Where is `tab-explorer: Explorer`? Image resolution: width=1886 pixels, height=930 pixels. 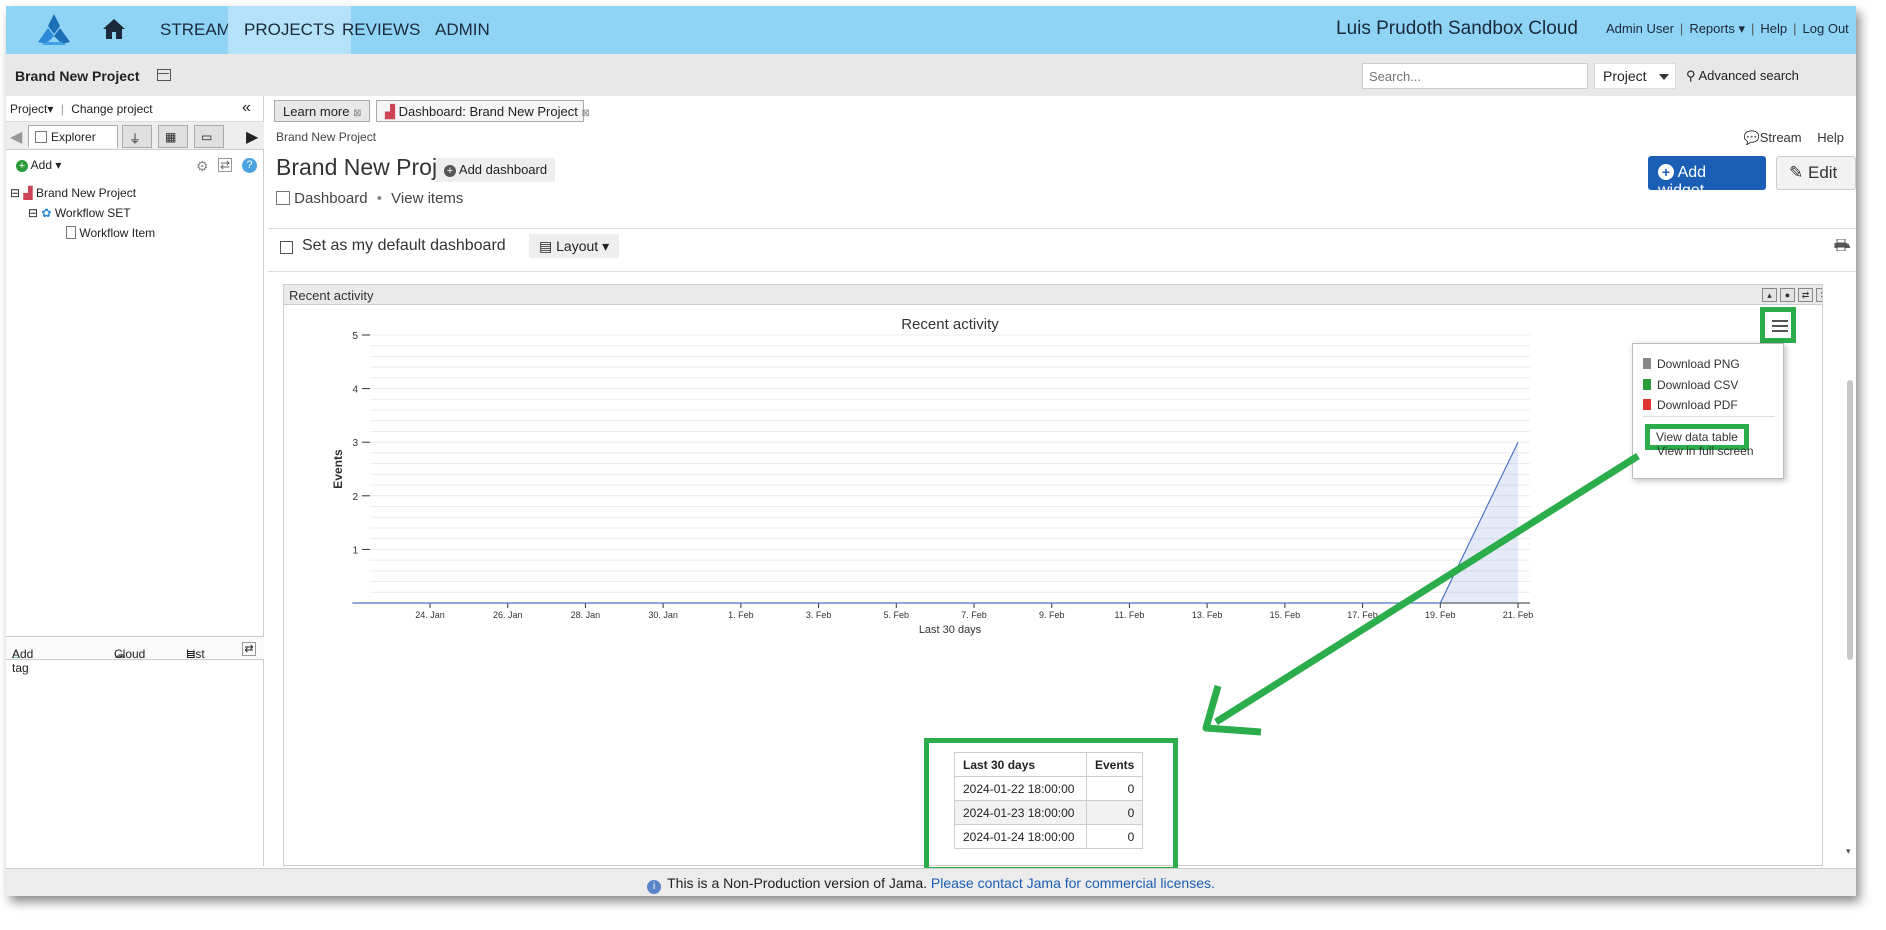 tab-explorer: Explorer is located at coordinates (73, 136).